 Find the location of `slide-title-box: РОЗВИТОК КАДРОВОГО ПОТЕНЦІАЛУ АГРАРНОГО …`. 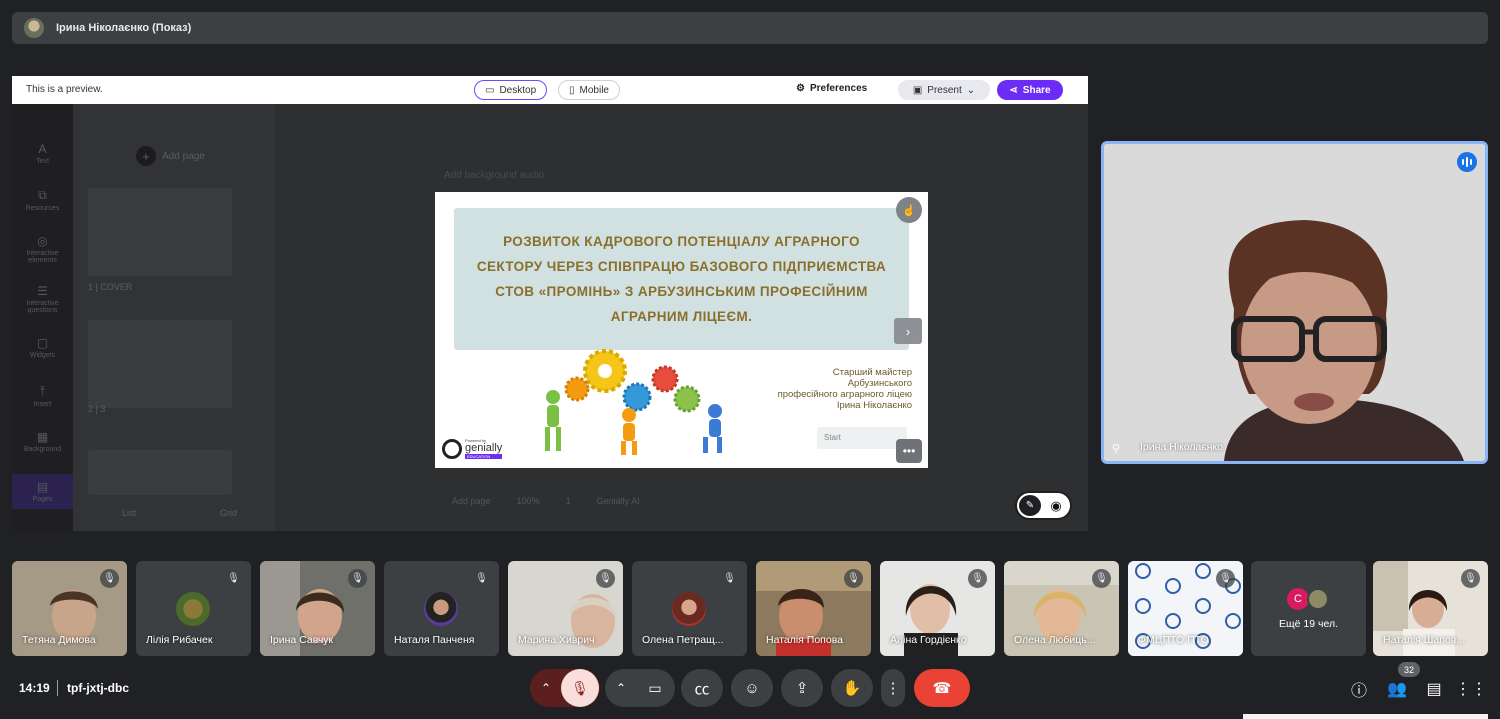

slide-title-box: РОЗВИТОК КАДРОВОГО ПОТЕНЦІАЛУ АГРАРНОГО … is located at coordinates (681, 279).